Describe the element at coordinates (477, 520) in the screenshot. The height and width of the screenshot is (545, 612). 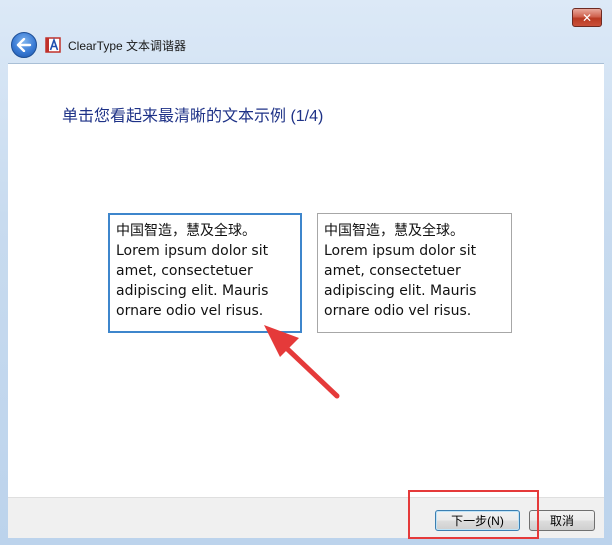
I see `next-button: 下一步(N)` at that location.